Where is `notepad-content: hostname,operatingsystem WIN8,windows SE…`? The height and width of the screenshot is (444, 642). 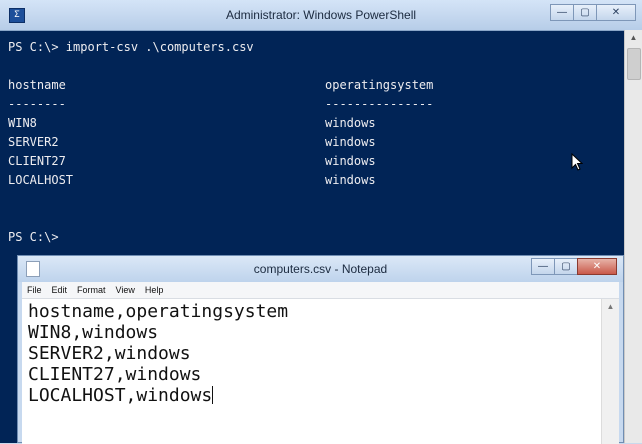 notepad-content: hostname,operatingsystem WIN8,windows SE… is located at coordinates (158, 353).